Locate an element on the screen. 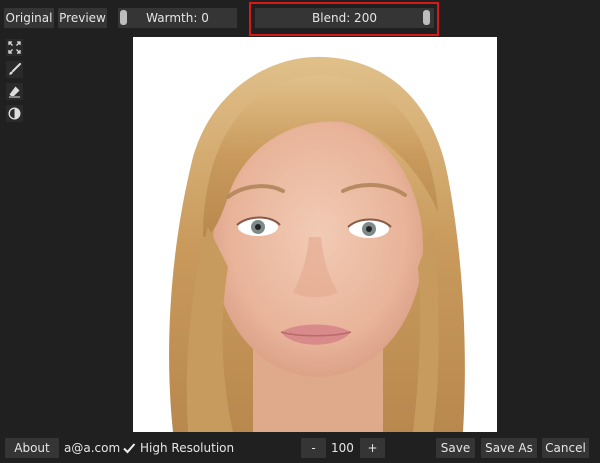  zoom-out-button: - is located at coordinates (313, 448).